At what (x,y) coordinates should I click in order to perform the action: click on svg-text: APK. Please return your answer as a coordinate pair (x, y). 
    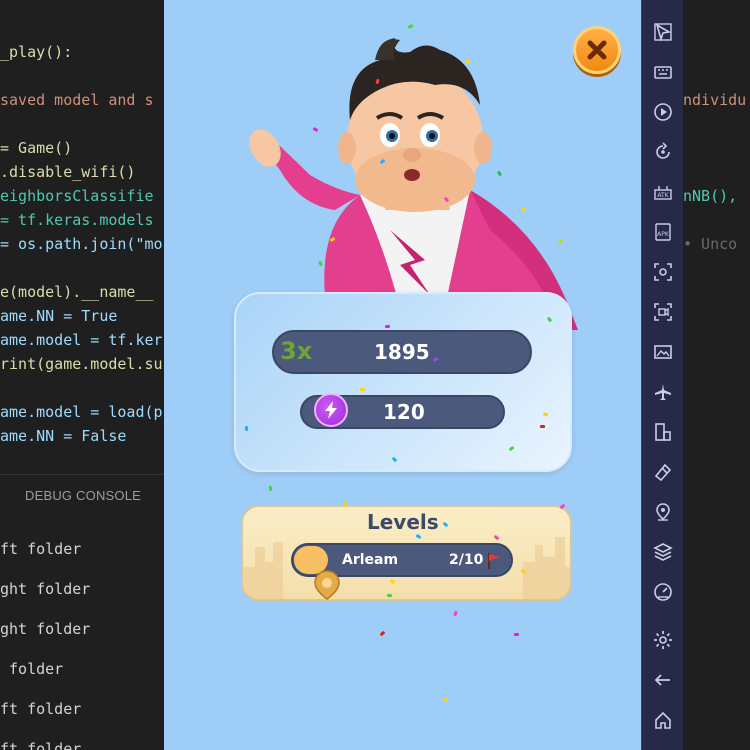
    Looking at the image, I should click on (663, 234).